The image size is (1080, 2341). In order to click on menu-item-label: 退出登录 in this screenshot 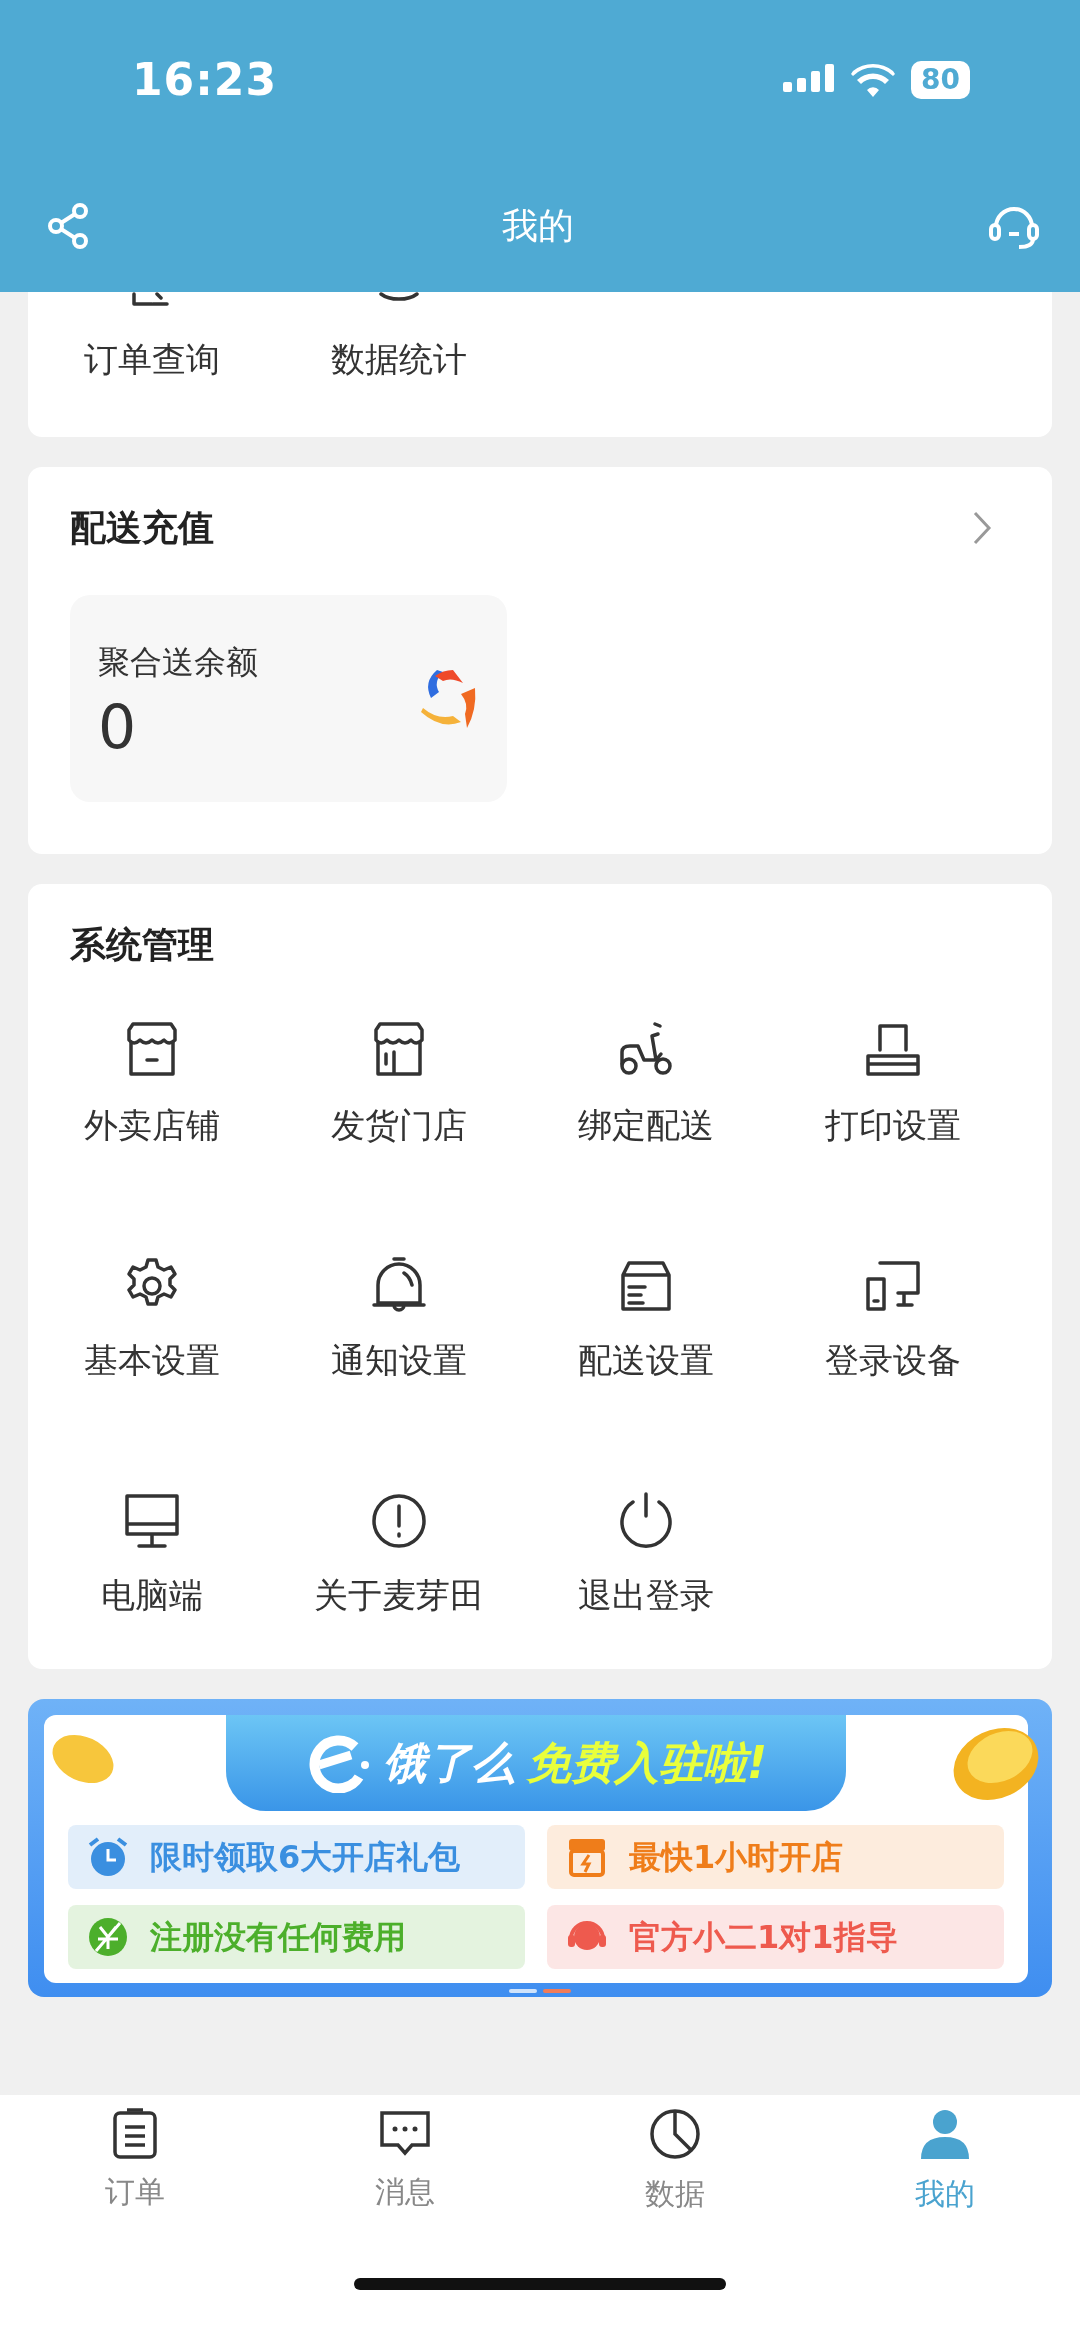, I will do `click(645, 1595)`.